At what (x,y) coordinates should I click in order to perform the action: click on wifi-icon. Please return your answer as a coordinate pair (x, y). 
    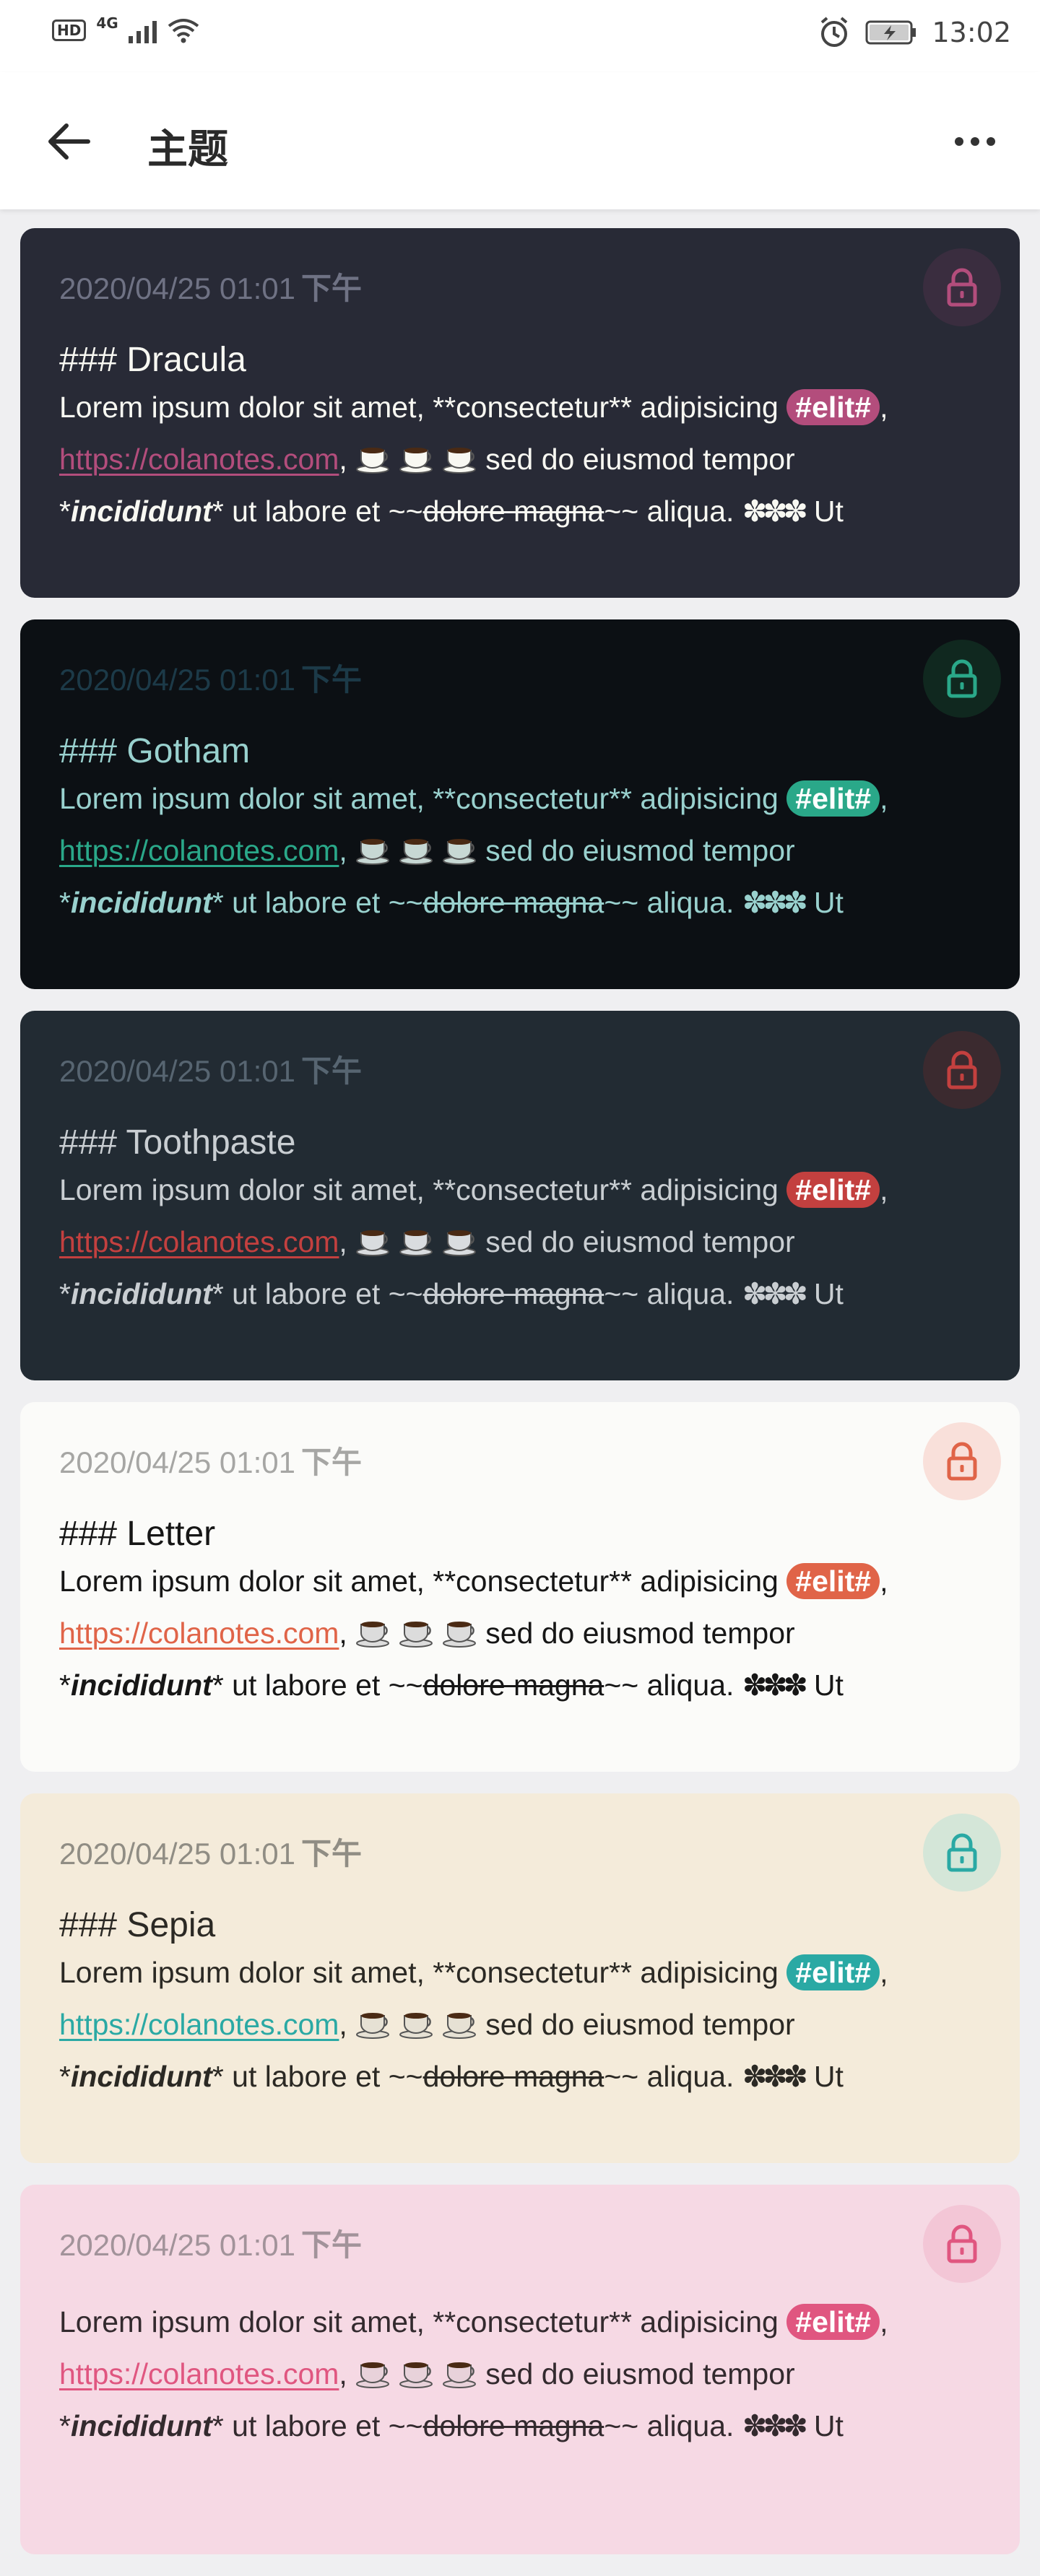
    Looking at the image, I should click on (183, 31).